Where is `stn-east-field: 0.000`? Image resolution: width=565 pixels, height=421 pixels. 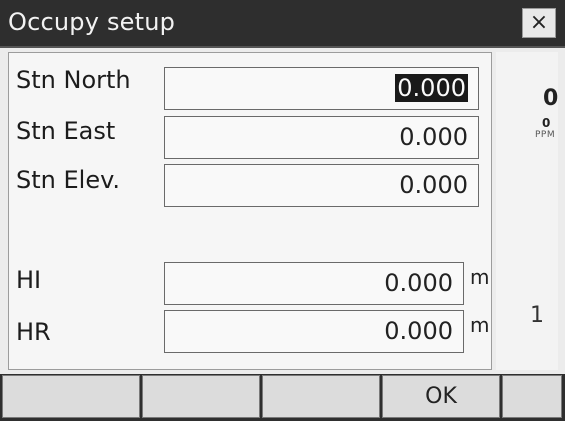
stn-east-field: 0.000 is located at coordinates (321, 137).